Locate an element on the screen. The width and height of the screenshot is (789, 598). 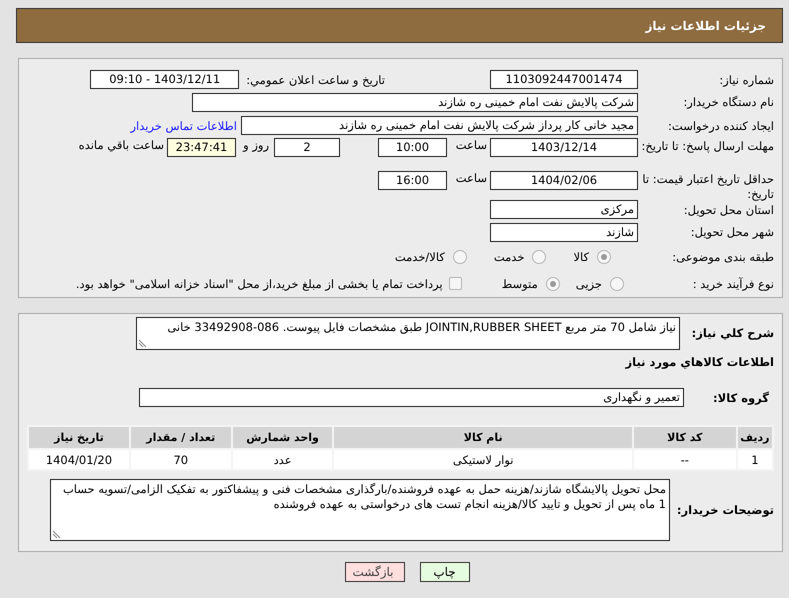
description-text: نیاز شامل 70 متر مربع JOINTIN,RUBBER SHEET طبق مشخصات فایل پیوست. 086-33492908 خانی is located at coordinates (421, 327).